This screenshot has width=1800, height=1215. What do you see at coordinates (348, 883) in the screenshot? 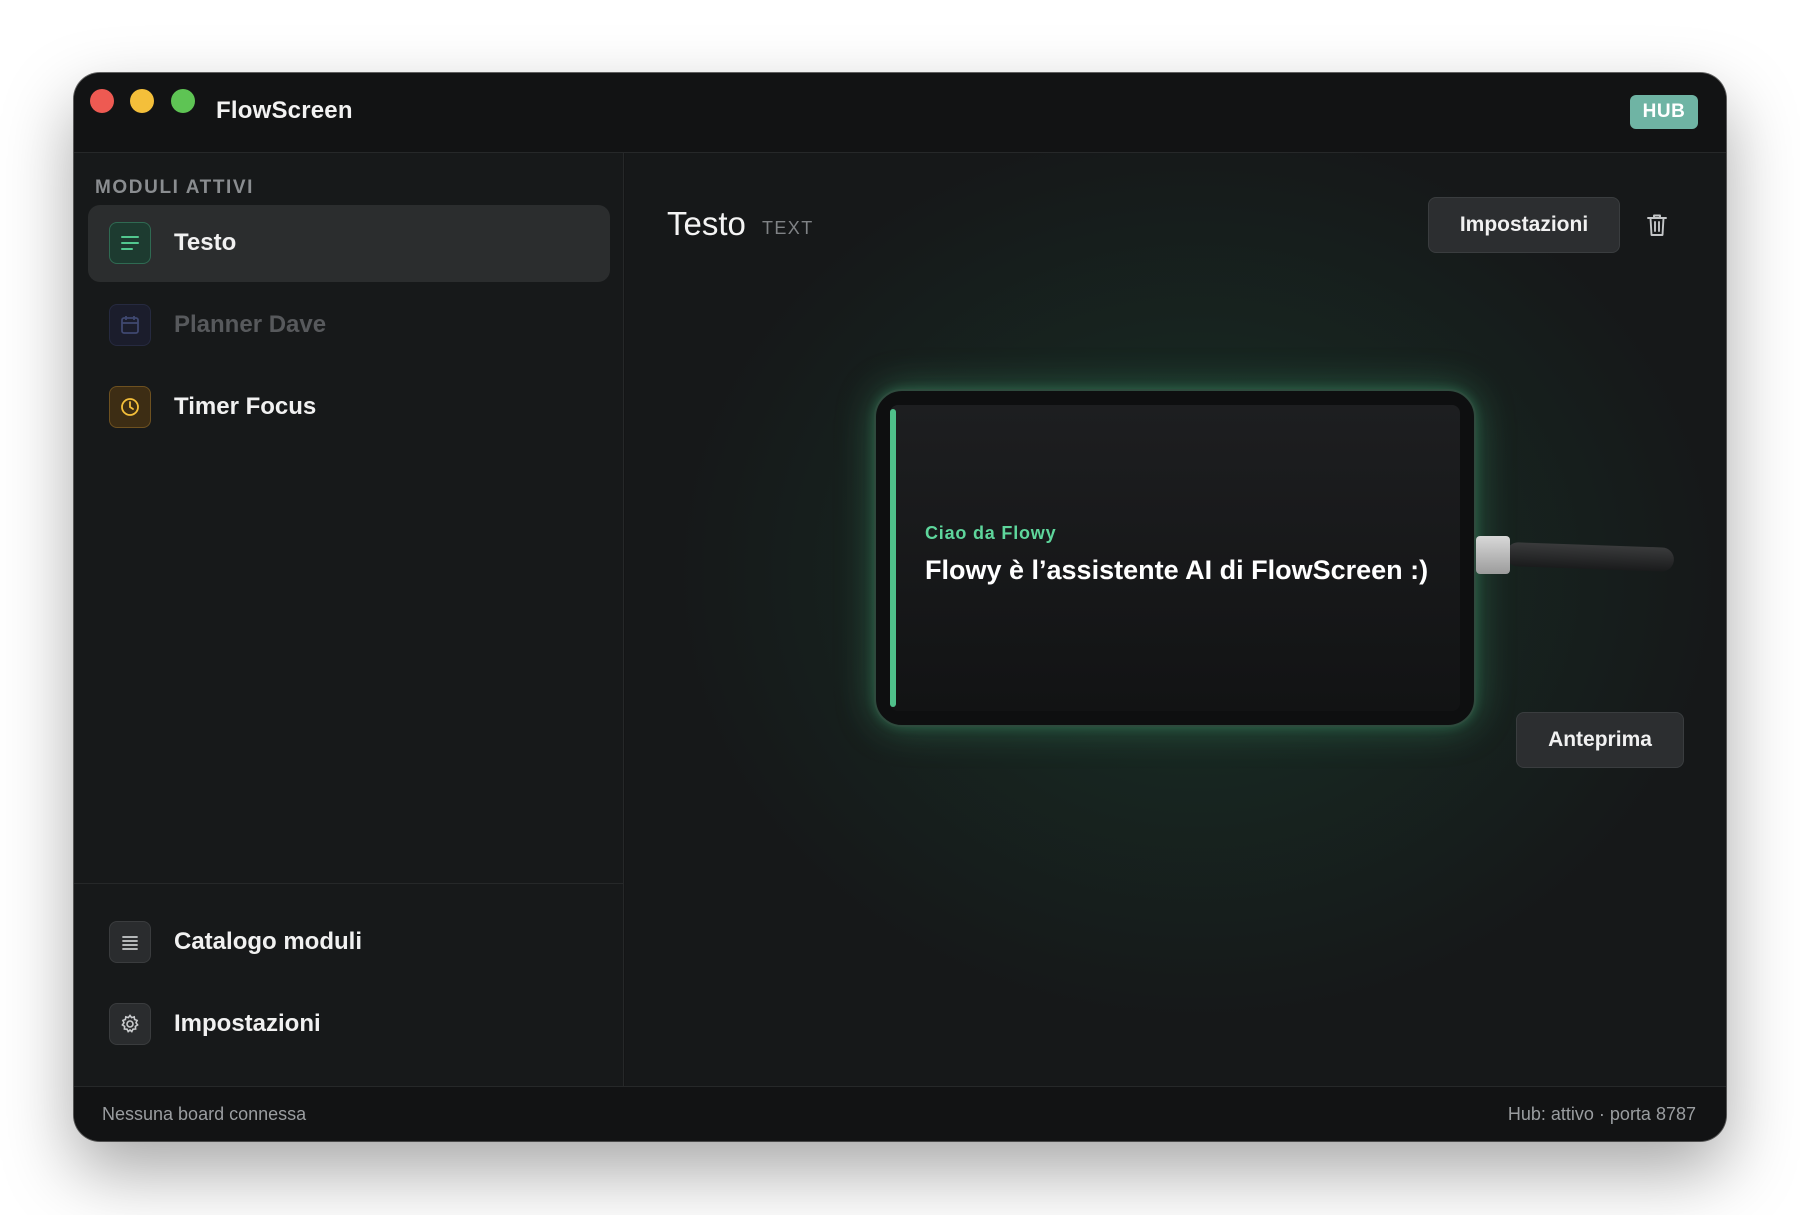
I see `sidebar-divider` at bounding box center [348, 883].